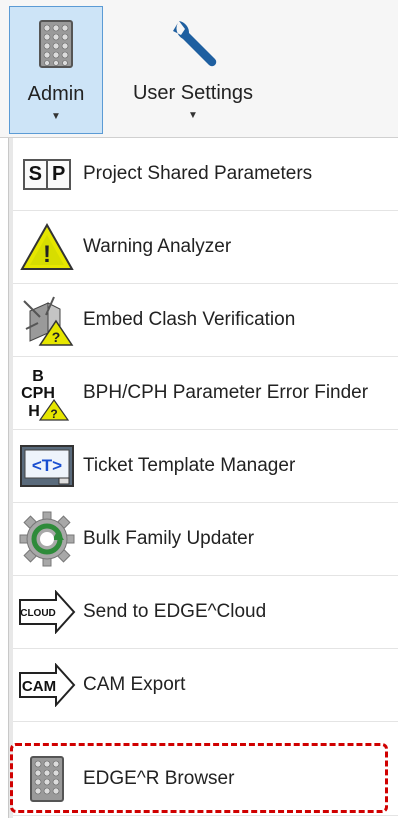  I want to click on menu-item-label: Send to EDGE^Cloud, so click(175, 611).